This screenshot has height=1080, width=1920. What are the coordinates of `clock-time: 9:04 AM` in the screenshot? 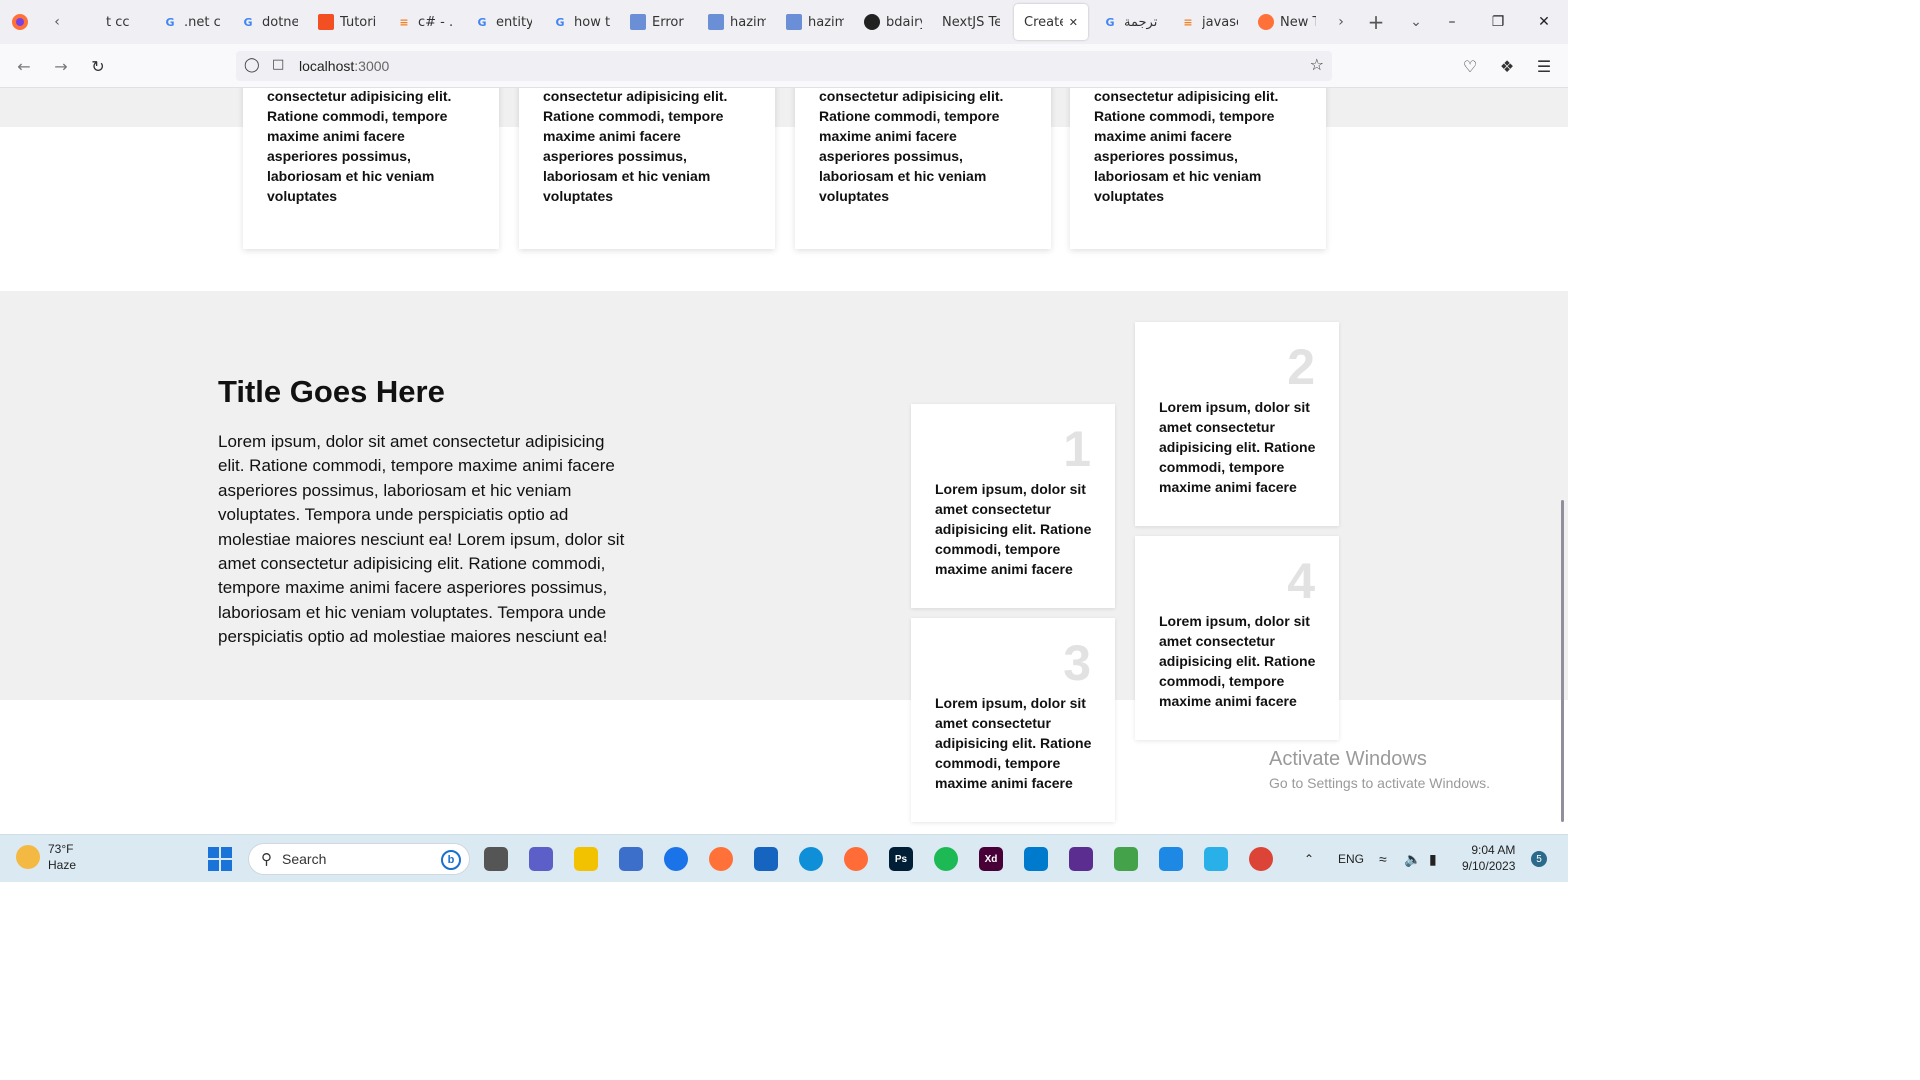 It's located at (1493, 850).